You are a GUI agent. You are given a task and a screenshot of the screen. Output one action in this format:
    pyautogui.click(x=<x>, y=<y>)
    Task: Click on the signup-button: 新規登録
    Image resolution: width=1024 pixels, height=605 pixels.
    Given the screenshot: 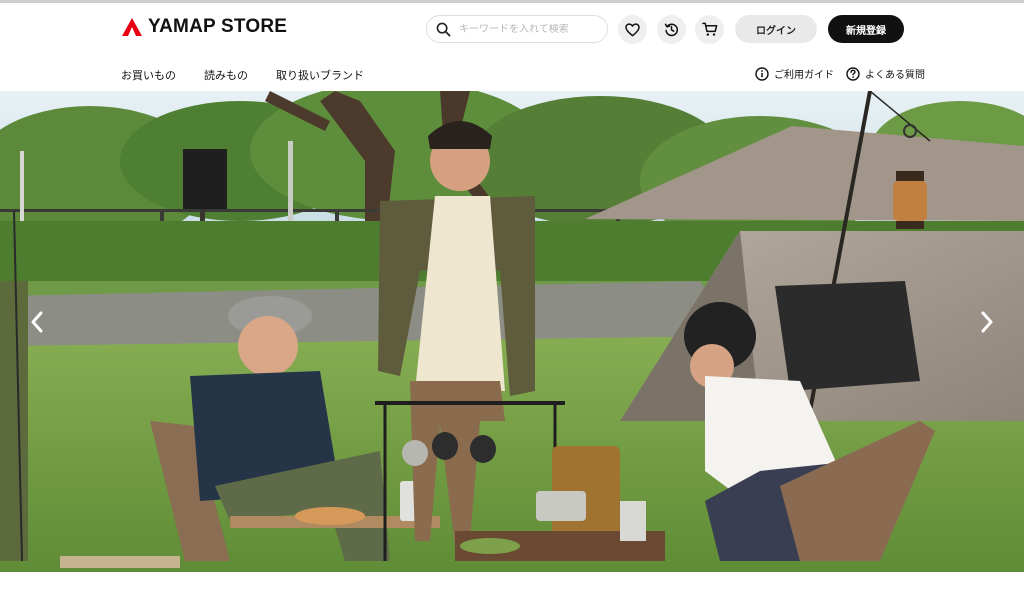 What is the action you would take?
    pyautogui.click(x=866, y=29)
    